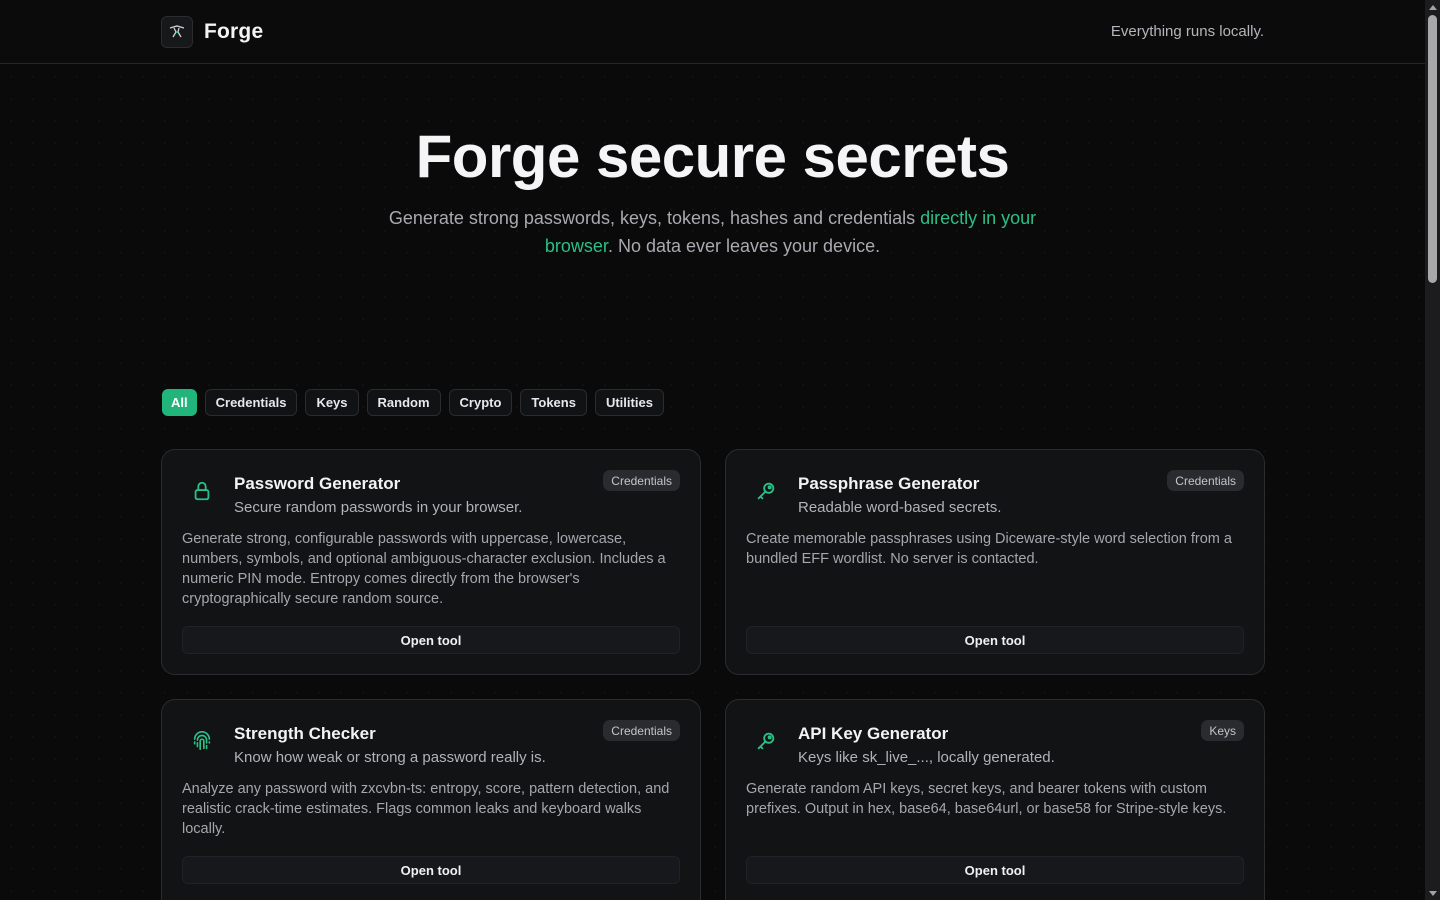 The image size is (1440, 900). Describe the element at coordinates (1432, 450) in the screenshot. I see `vertical-scrollbar` at that location.